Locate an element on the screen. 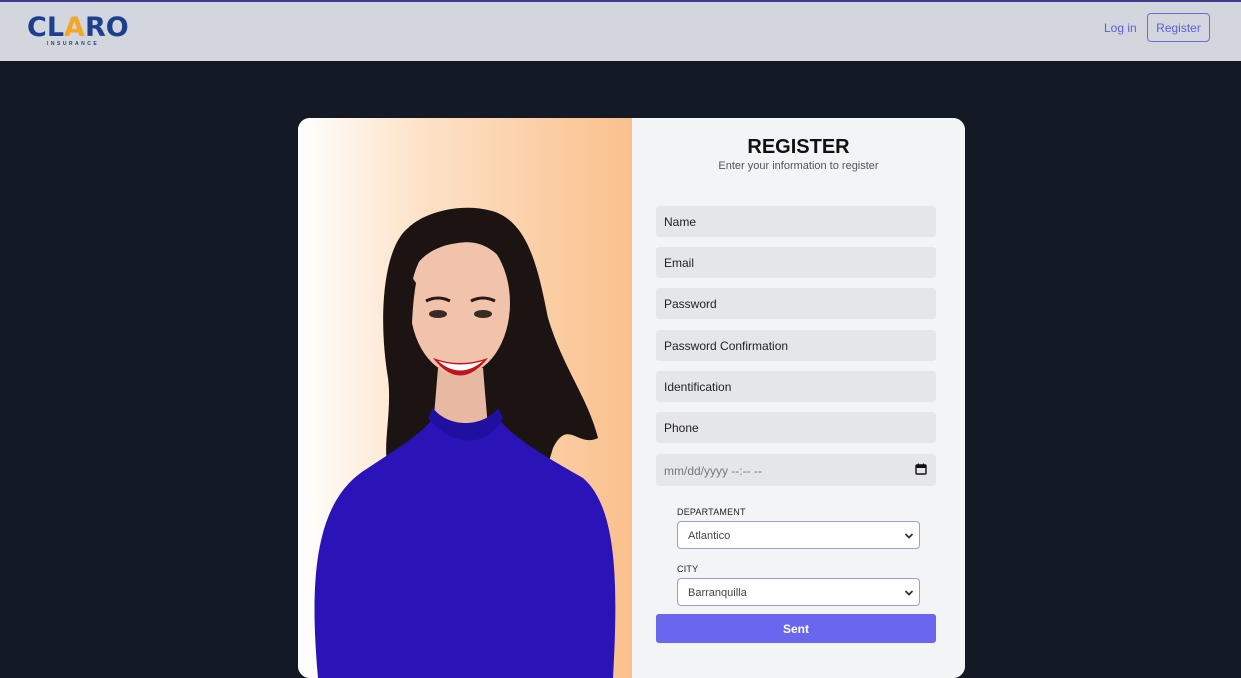 The width and height of the screenshot is (1241, 678). form-title: REGISTER is located at coordinates (798, 147).